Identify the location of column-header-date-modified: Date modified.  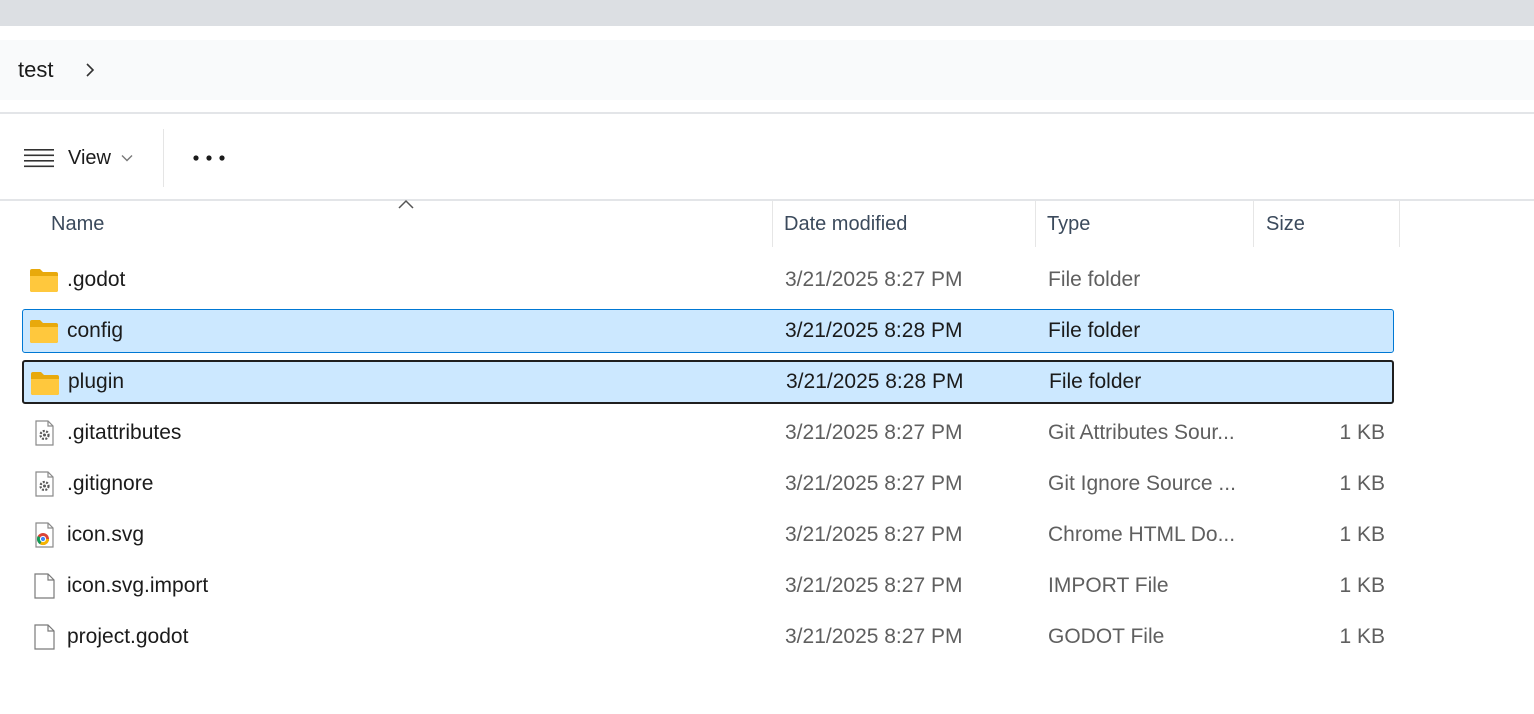
(904, 224).